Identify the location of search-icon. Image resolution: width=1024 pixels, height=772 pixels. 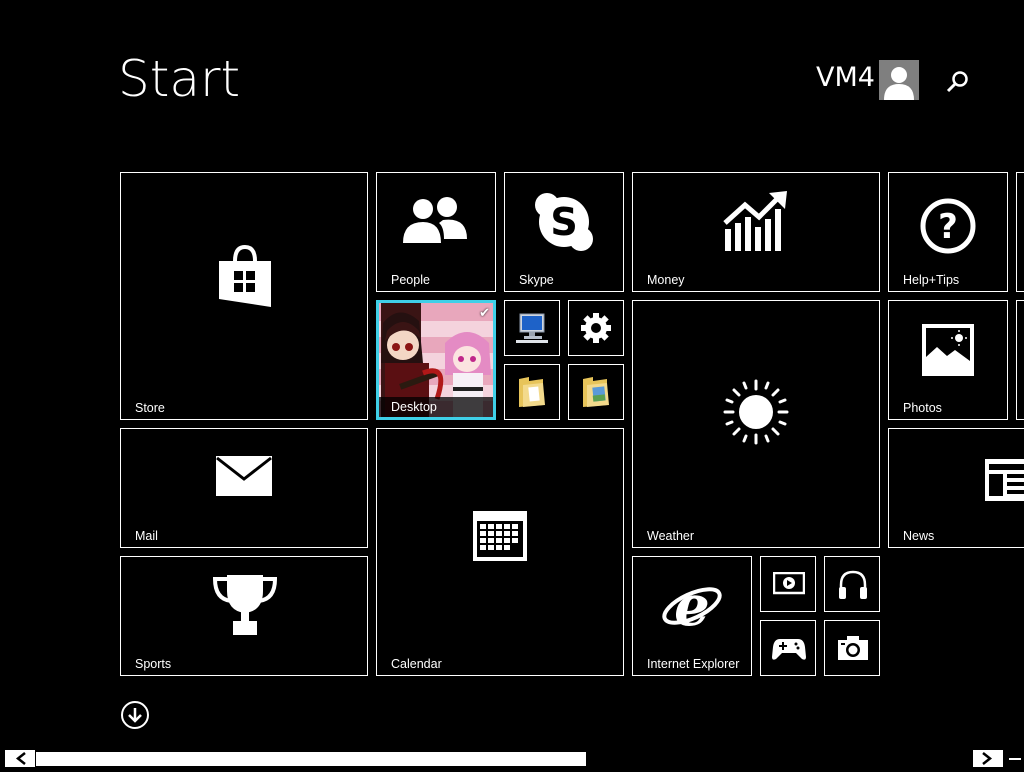
(957, 82).